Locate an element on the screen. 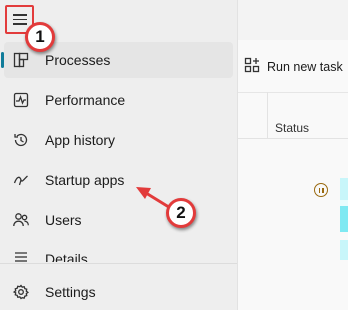 The height and width of the screenshot is (310, 348). column-separator is located at coordinates (267, 115).